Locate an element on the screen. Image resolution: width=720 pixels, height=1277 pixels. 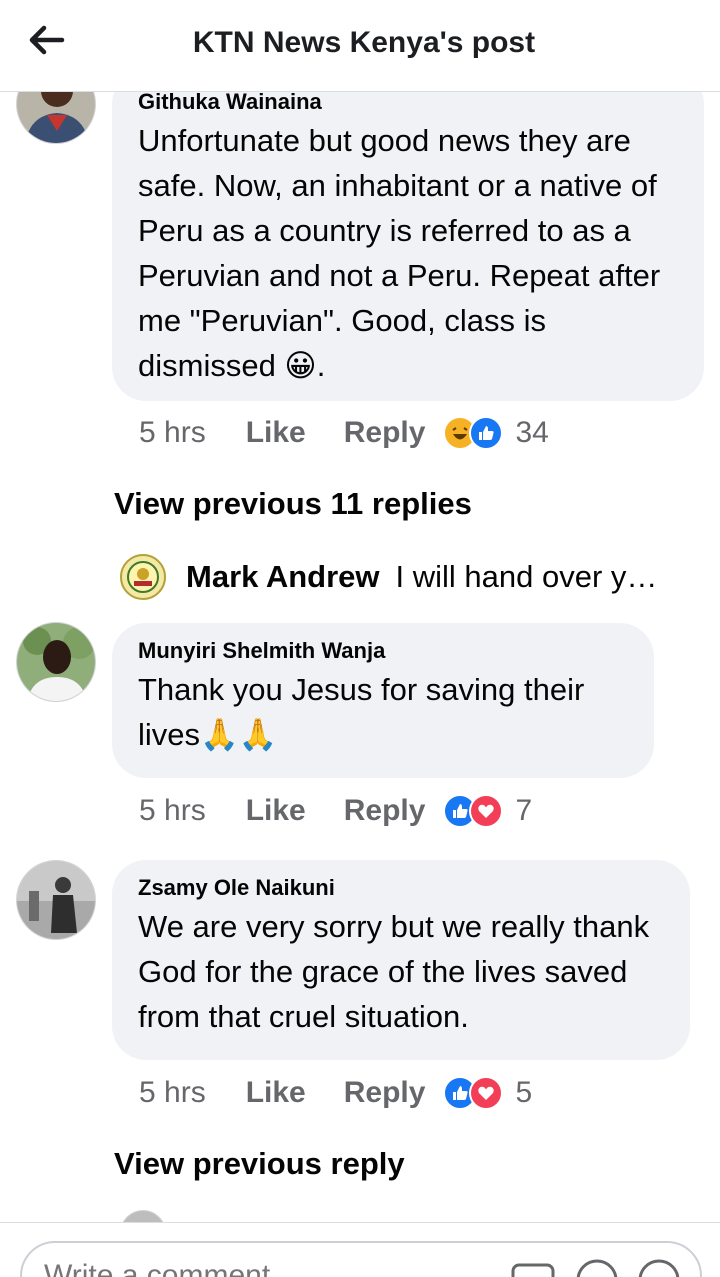
top-bar: KTN News Kenya's post is located at coordinates (360, 46).